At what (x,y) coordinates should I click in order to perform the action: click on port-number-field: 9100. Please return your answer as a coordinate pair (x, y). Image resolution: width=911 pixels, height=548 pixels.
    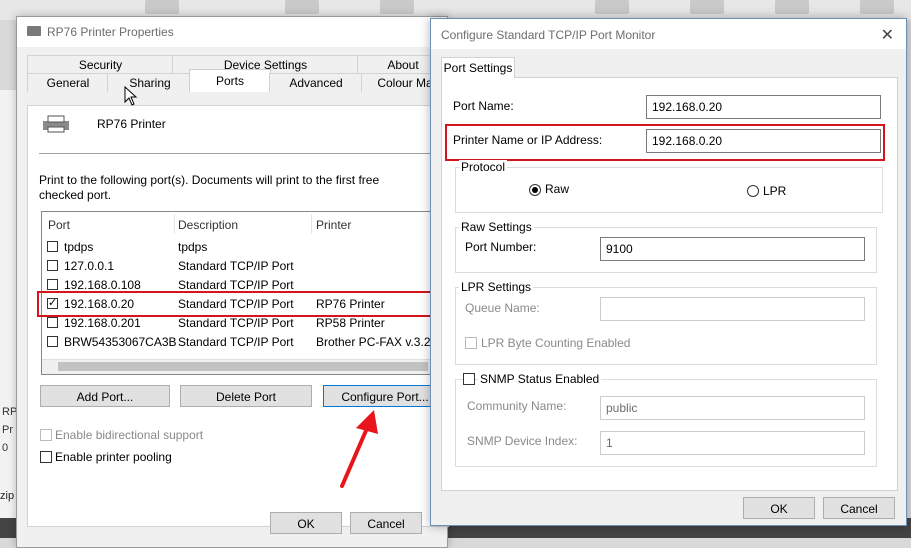
    Looking at the image, I should click on (732, 249).